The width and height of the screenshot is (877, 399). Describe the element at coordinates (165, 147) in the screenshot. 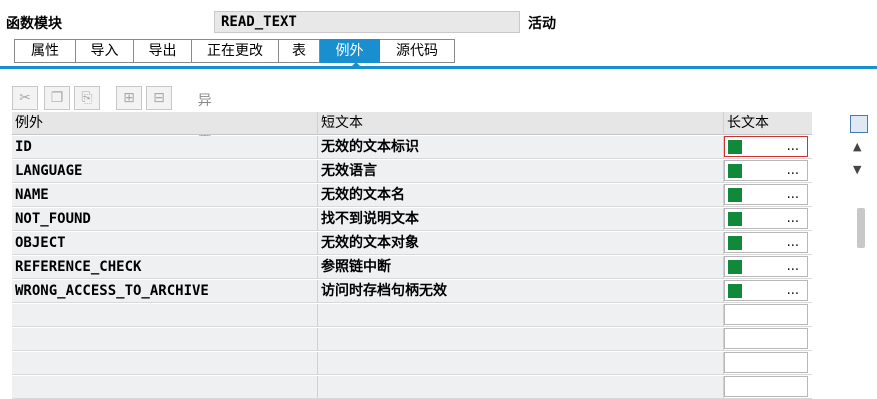

I see `exception-name: ID` at that location.